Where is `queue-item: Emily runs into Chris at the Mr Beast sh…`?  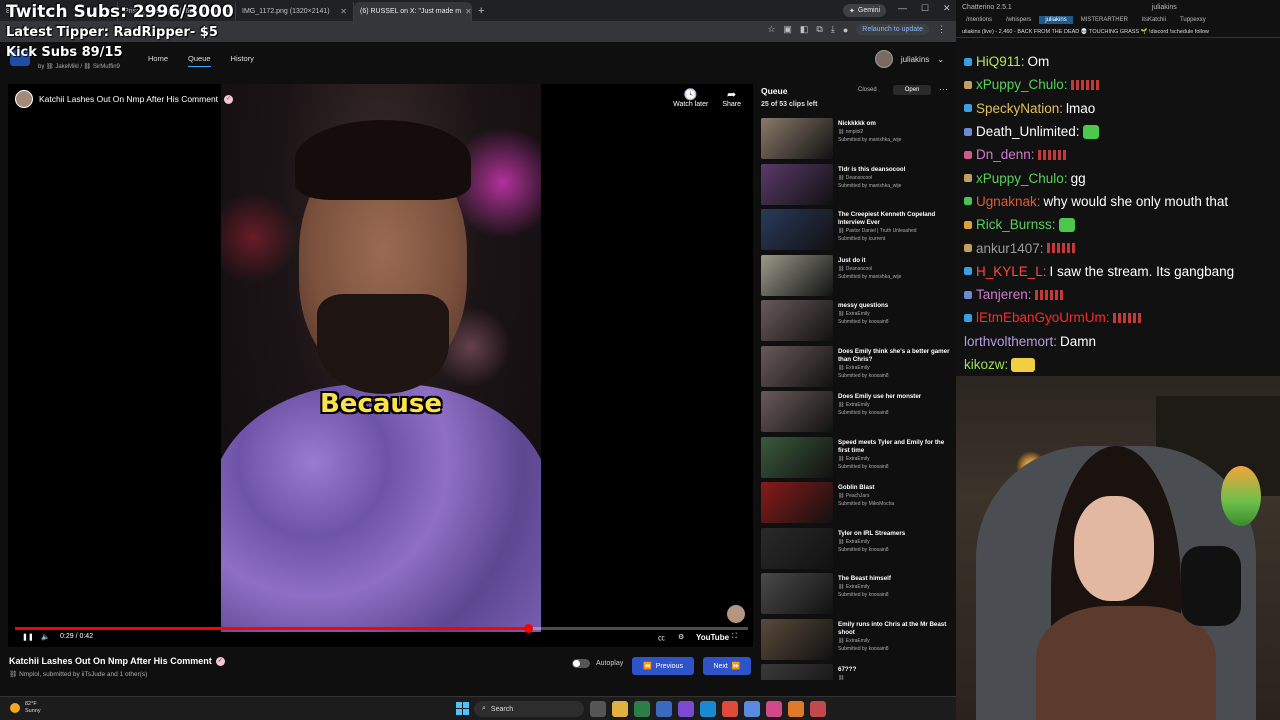 queue-item: Emily runs into Chris at the Mr Beast sh… is located at coordinates (858, 641).